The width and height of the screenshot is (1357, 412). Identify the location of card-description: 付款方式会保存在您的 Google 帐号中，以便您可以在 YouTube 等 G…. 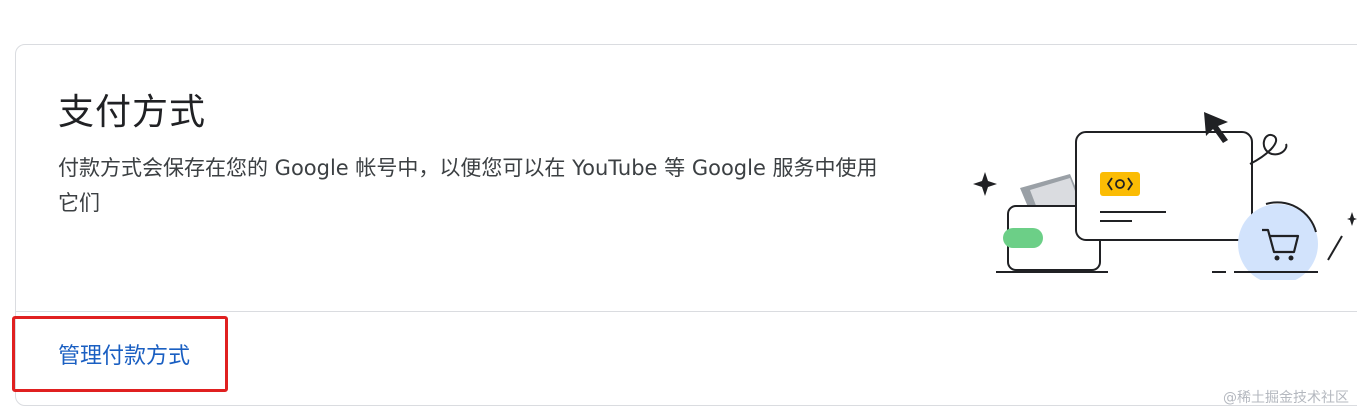
(468, 185).